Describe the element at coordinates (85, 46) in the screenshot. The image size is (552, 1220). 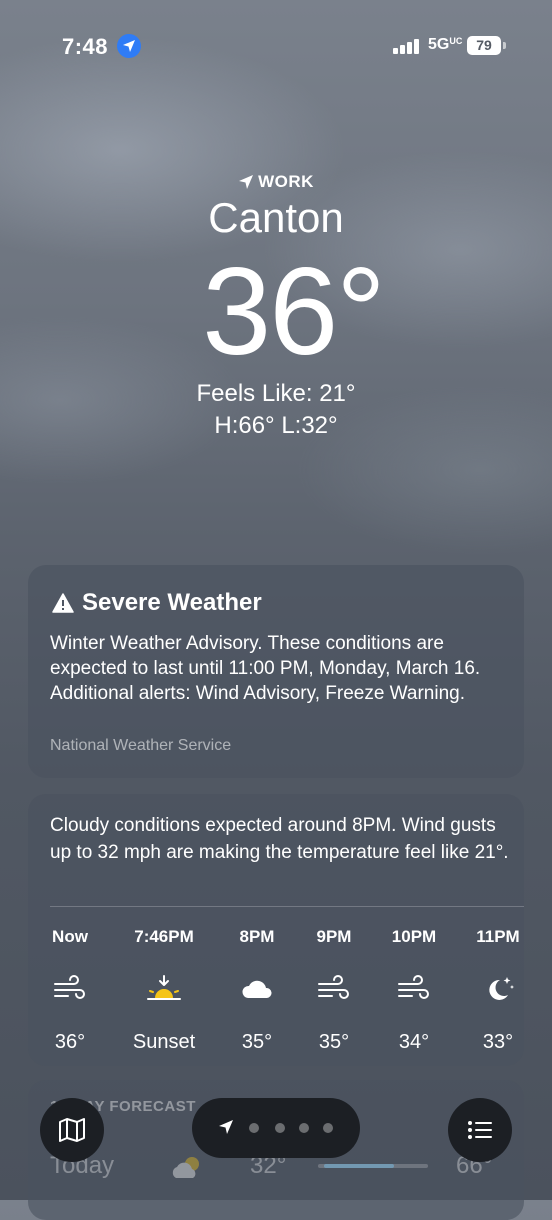
I see `status-time: 7:48` at that location.